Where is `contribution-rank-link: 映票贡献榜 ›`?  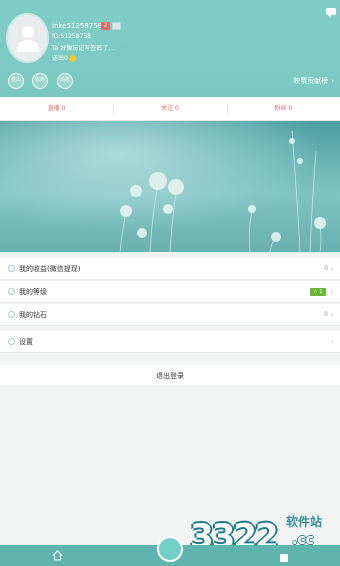 contribution-rank-link: 映票贡献榜 › is located at coordinates (313, 81).